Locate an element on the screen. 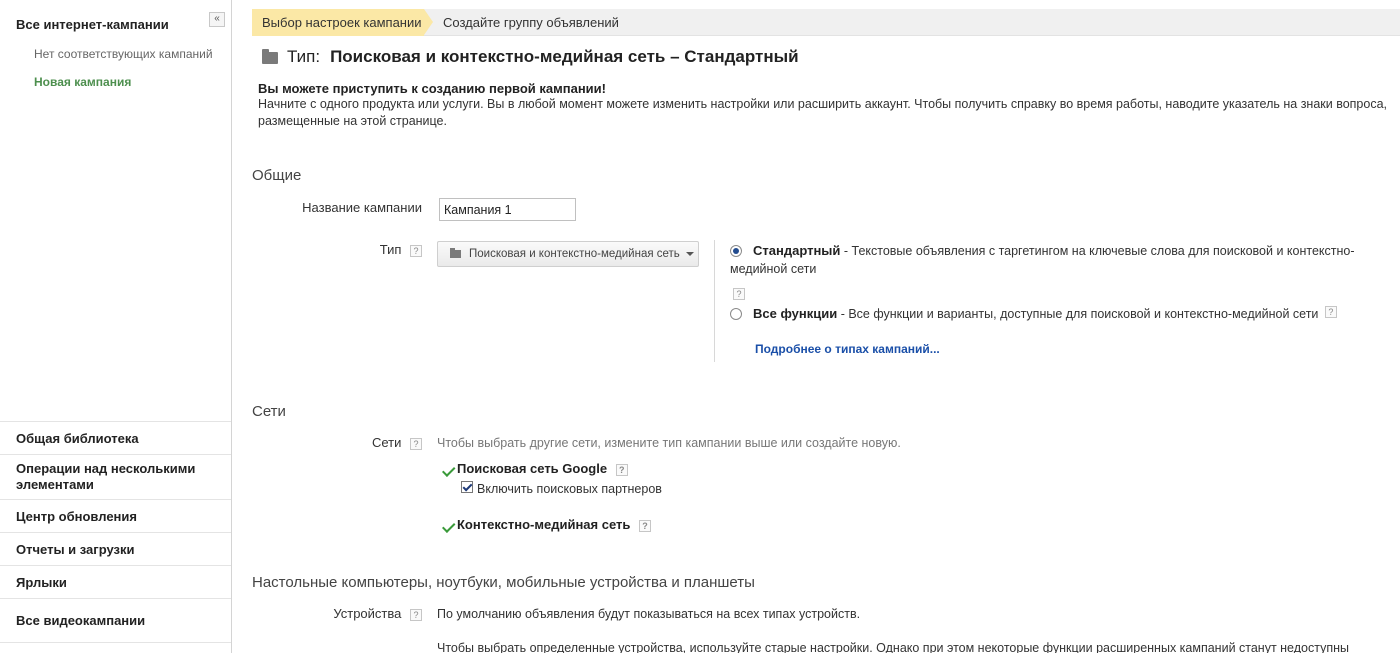 The image size is (1400, 653). devices-label-text: Устройства is located at coordinates (367, 613).